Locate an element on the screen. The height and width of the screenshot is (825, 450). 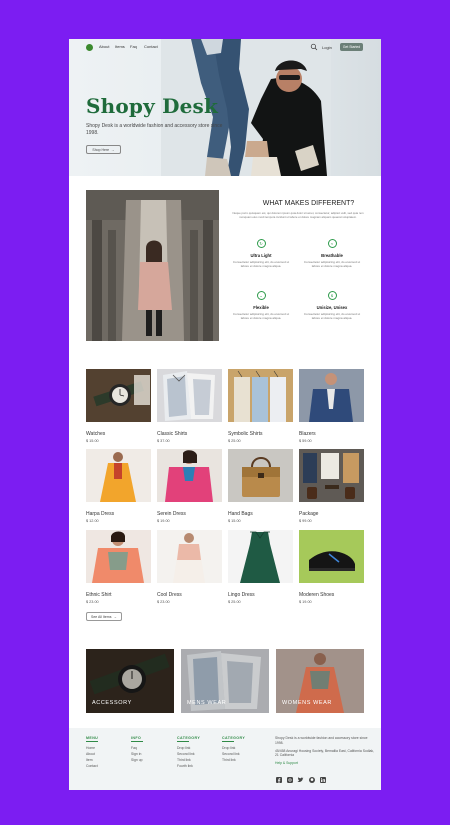
product-price: $ 23.00 is located at coordinates (163, 602).